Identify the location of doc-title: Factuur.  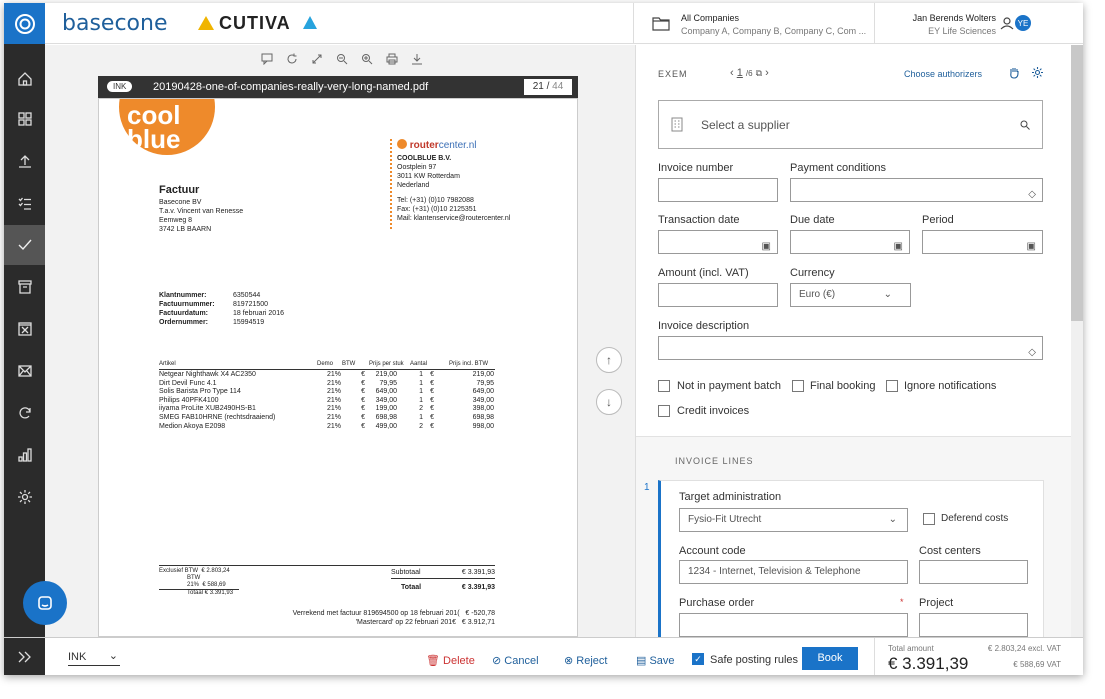
(179, 190).